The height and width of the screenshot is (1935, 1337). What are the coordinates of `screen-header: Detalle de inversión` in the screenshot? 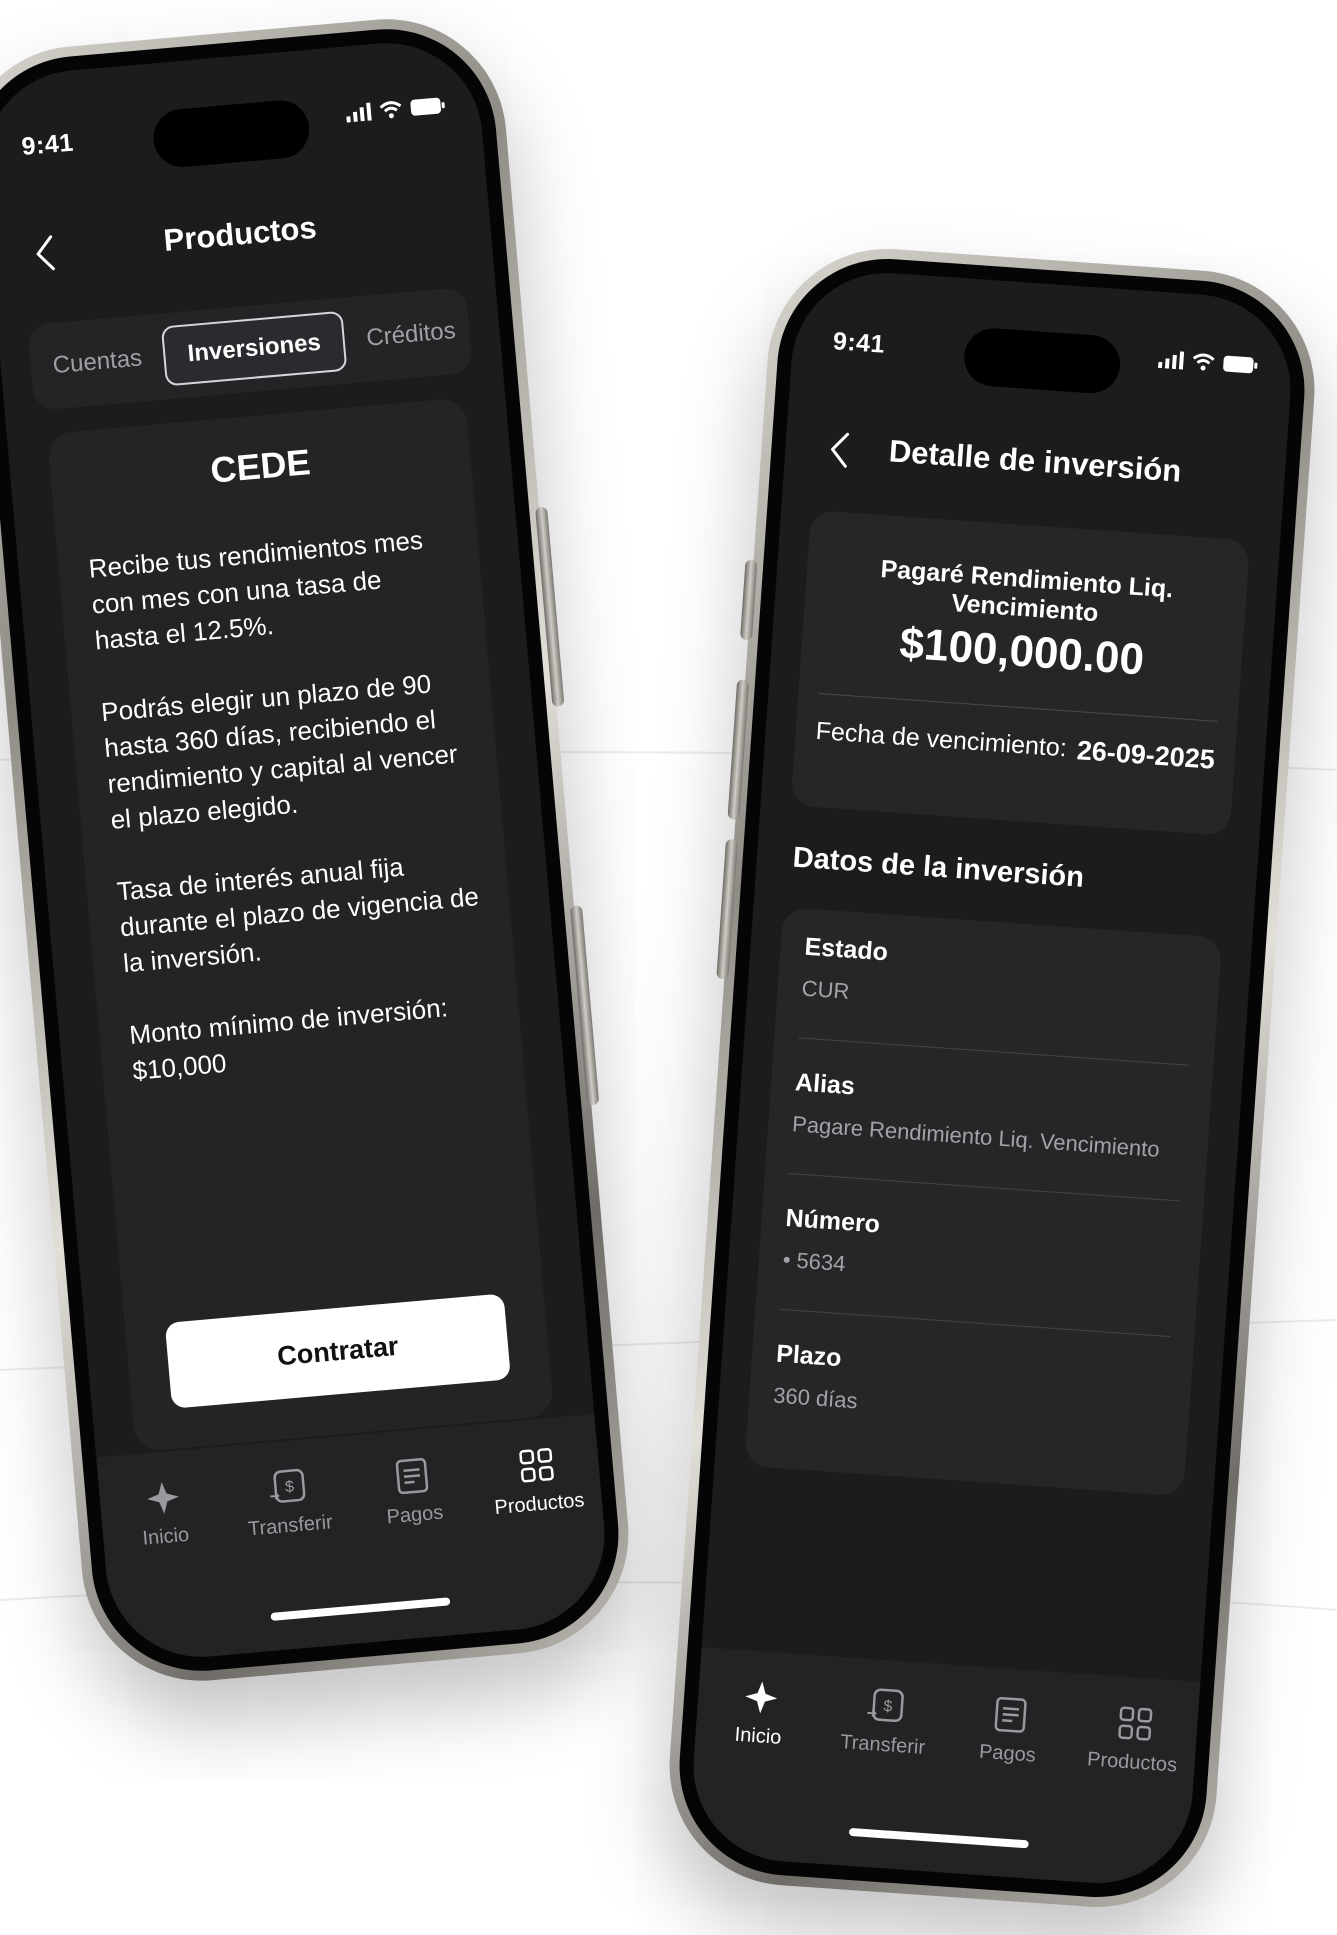 It's located at (1034, 463).